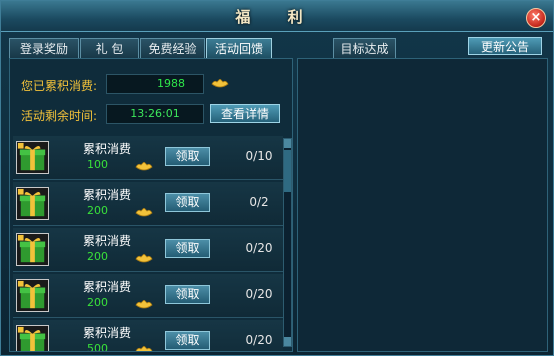  What do you see at coordinates (59, 86) in the screenshot?
I see `spent-label: 您已累积消费:` at bounding box center [59, 86].